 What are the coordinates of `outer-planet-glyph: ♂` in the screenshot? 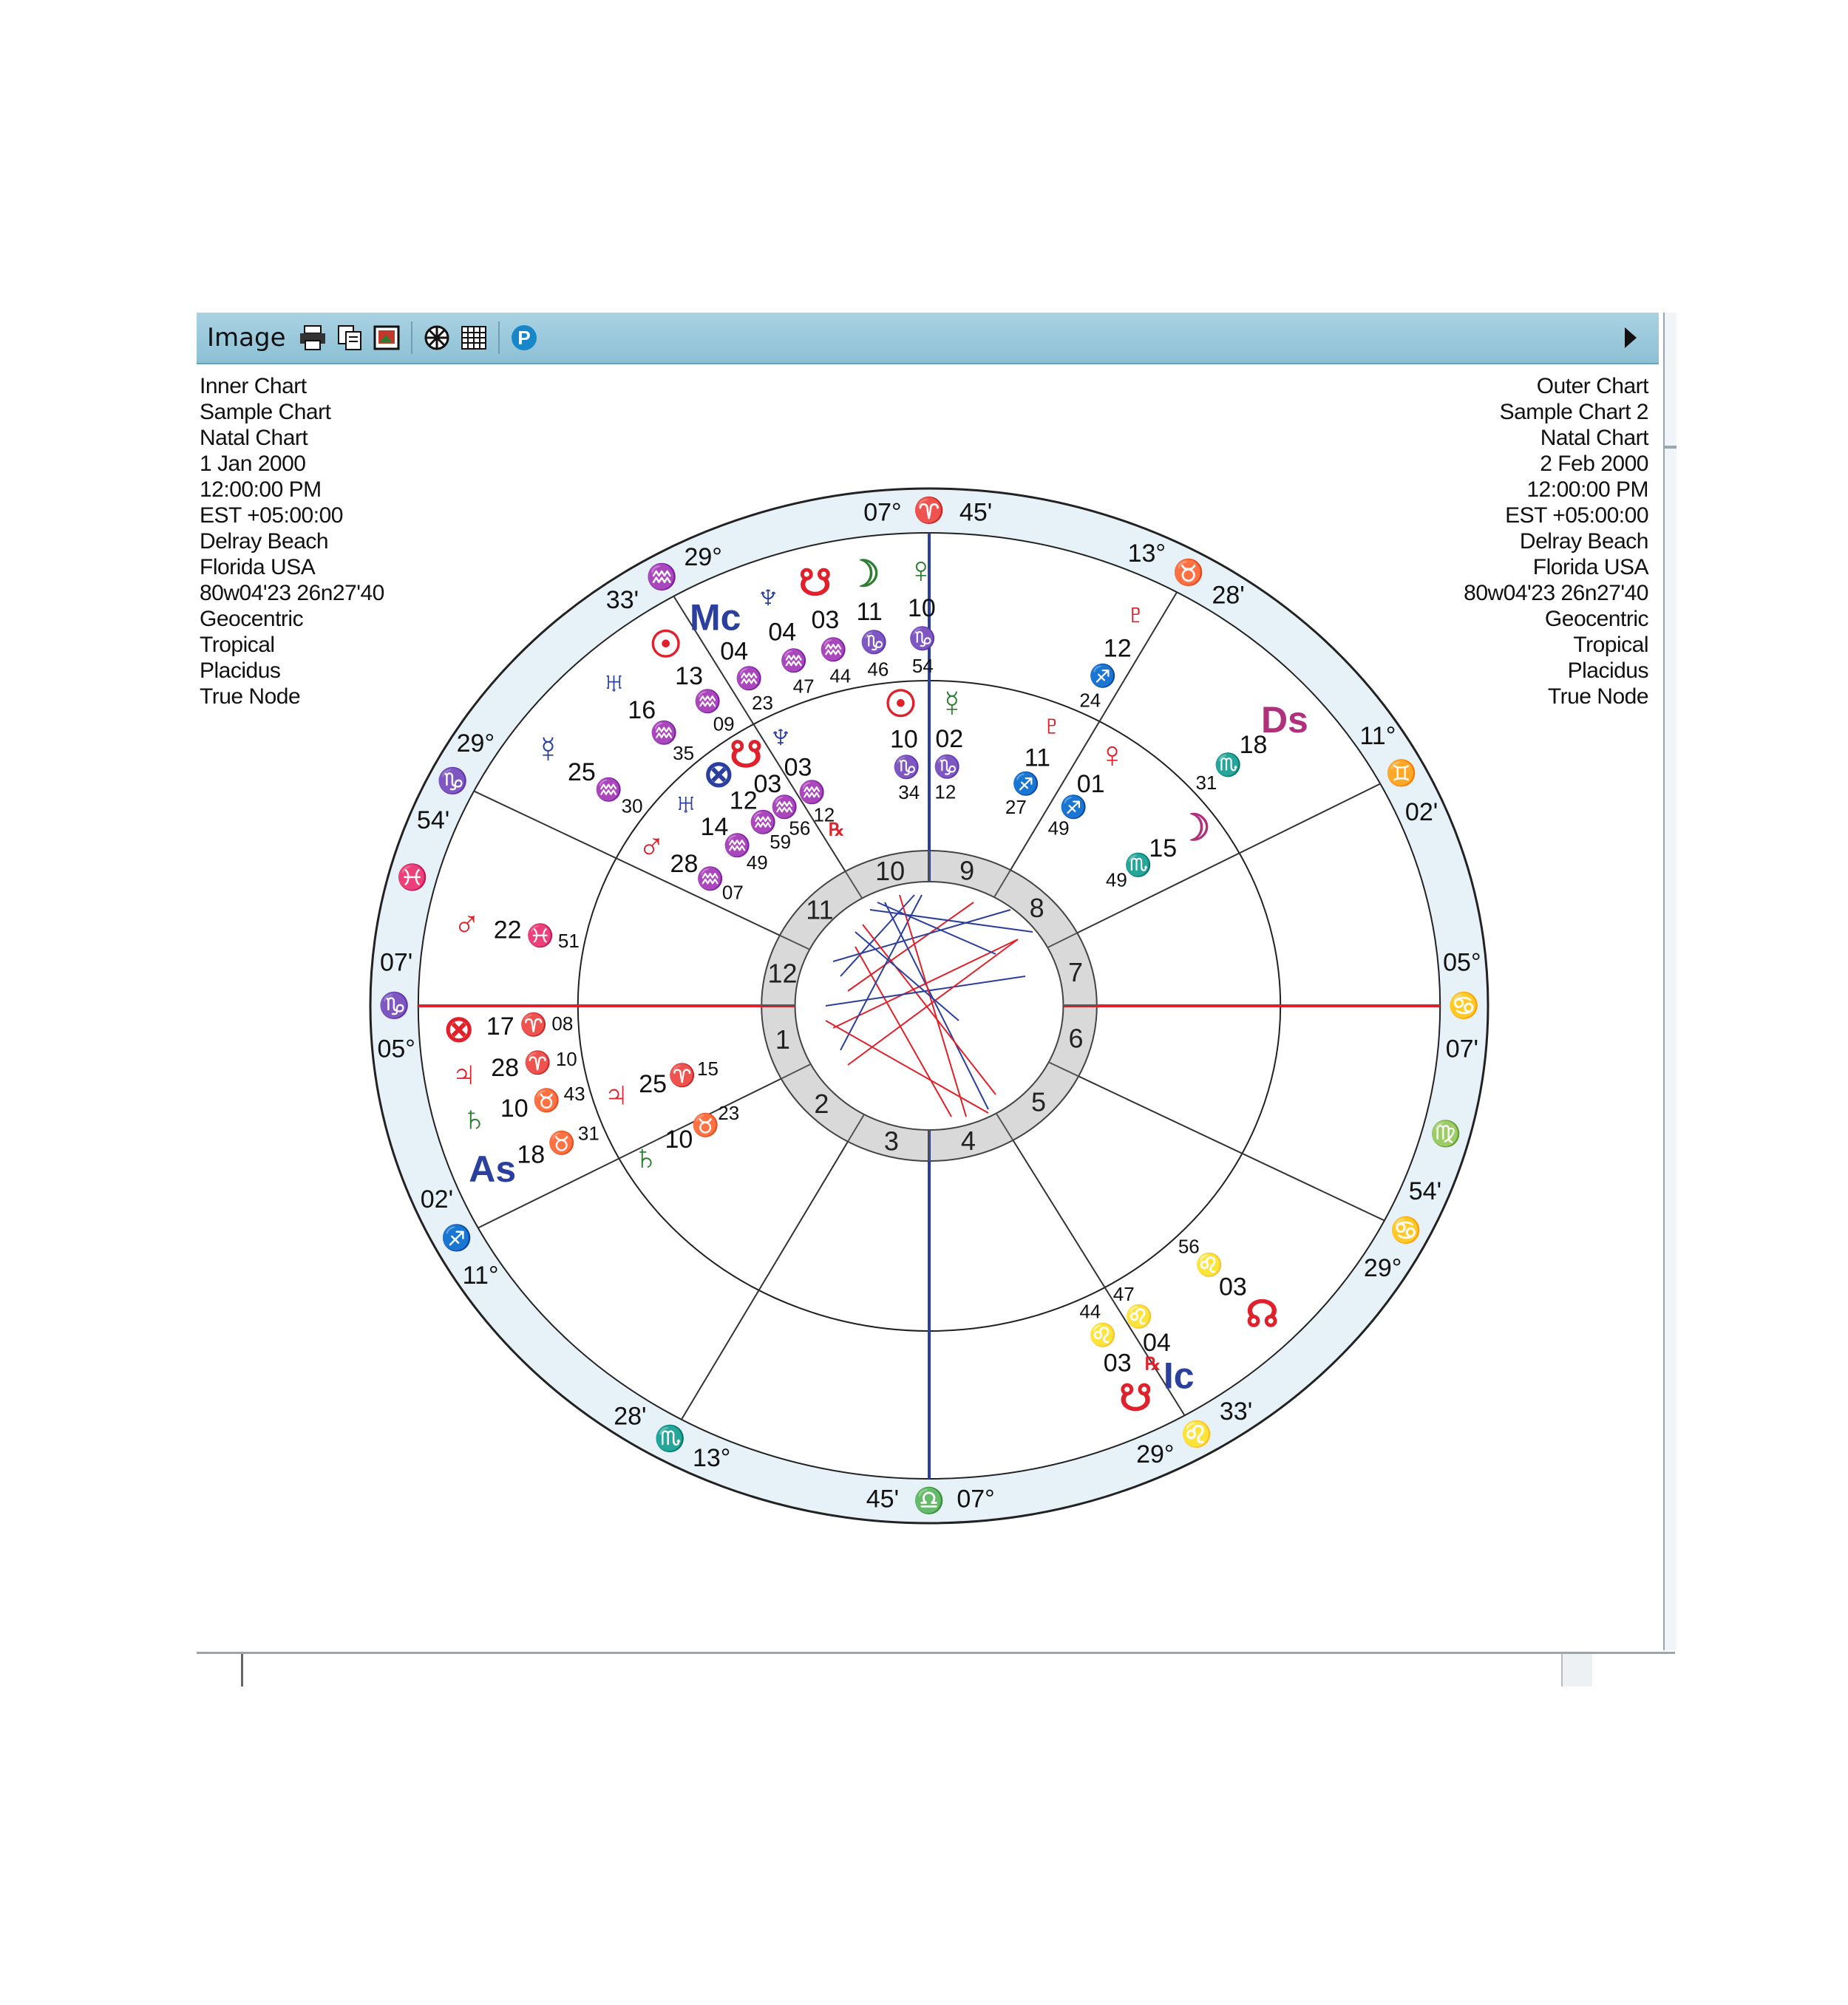 It's located at (467, 922).